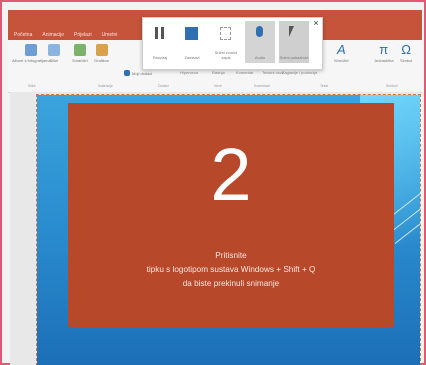 Image resolution: width=426 pixels, height=365 pixels. What do you see at coordinates (231, 174) in the screenshot?
I see `countdown-number: 2` at bounding box center [231, 174].